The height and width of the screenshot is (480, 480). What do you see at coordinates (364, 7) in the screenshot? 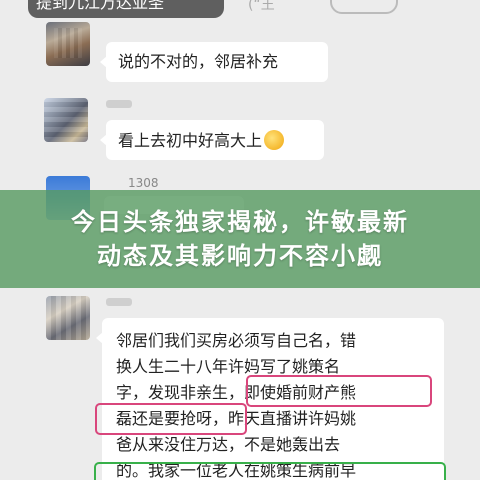
I see `top-pill-outline` at bounding box center [364, 7].